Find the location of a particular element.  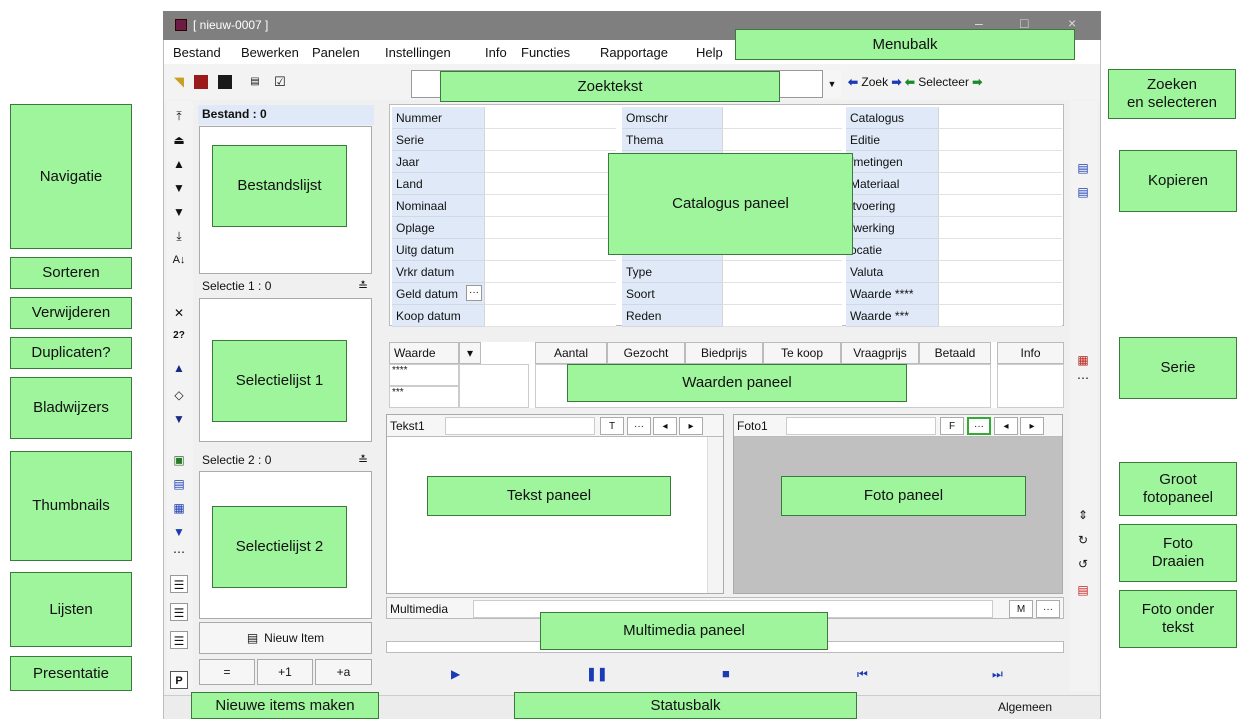

selecteer-label: Selecteer is located at coordinates (943, 82).